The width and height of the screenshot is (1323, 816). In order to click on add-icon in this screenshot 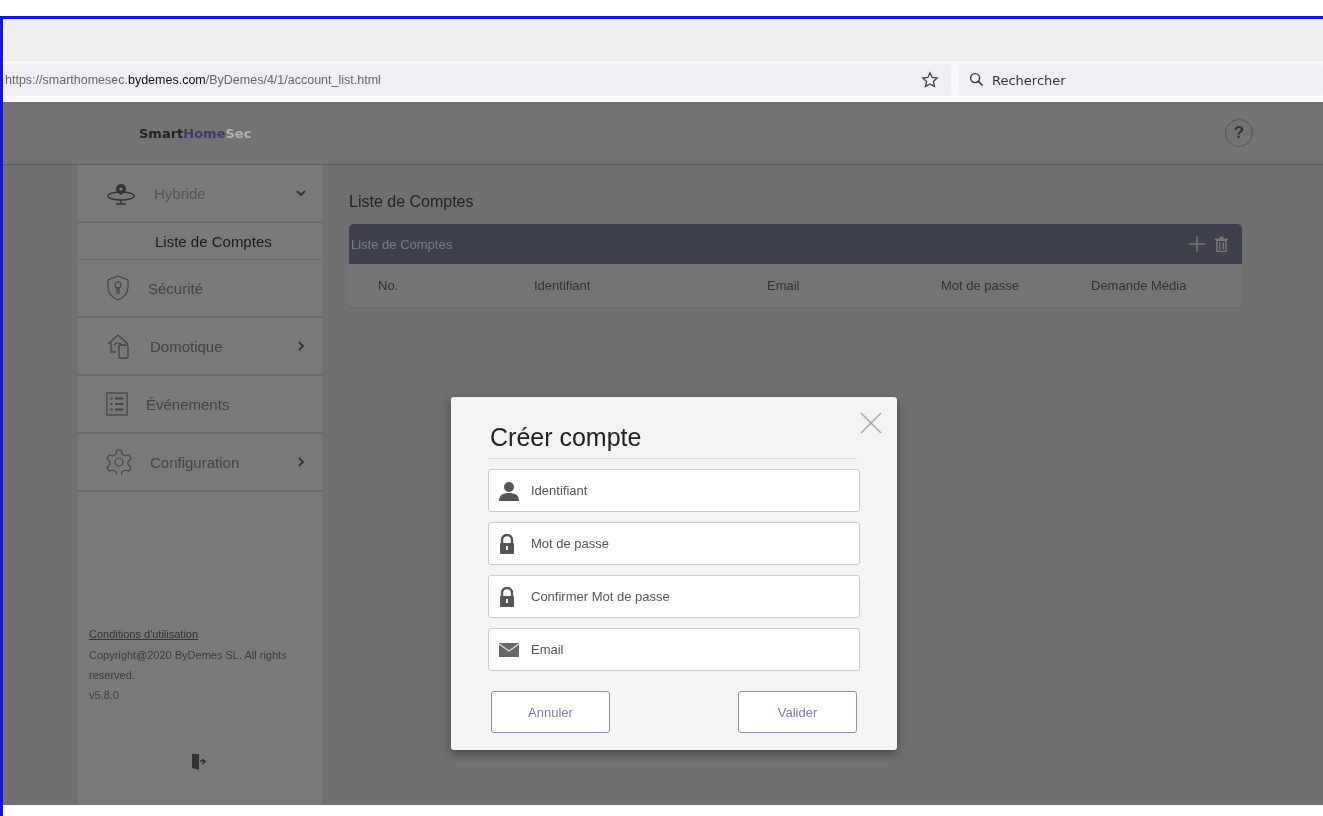, I will do `click(1197, 244)`.